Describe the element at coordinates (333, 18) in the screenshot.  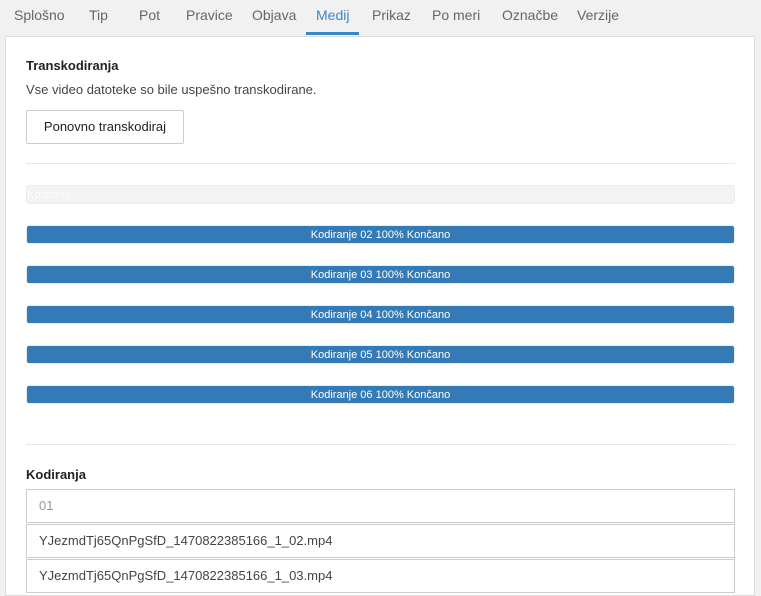
I see `tab-media: Medij` at that location.